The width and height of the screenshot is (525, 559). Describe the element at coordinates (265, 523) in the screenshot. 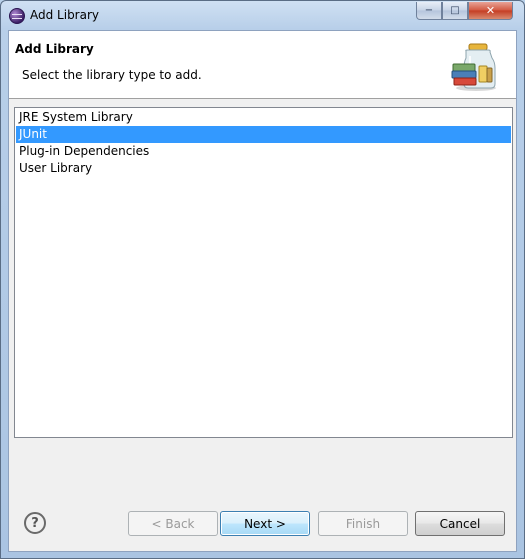

I see `next-button: Next >` at that location.